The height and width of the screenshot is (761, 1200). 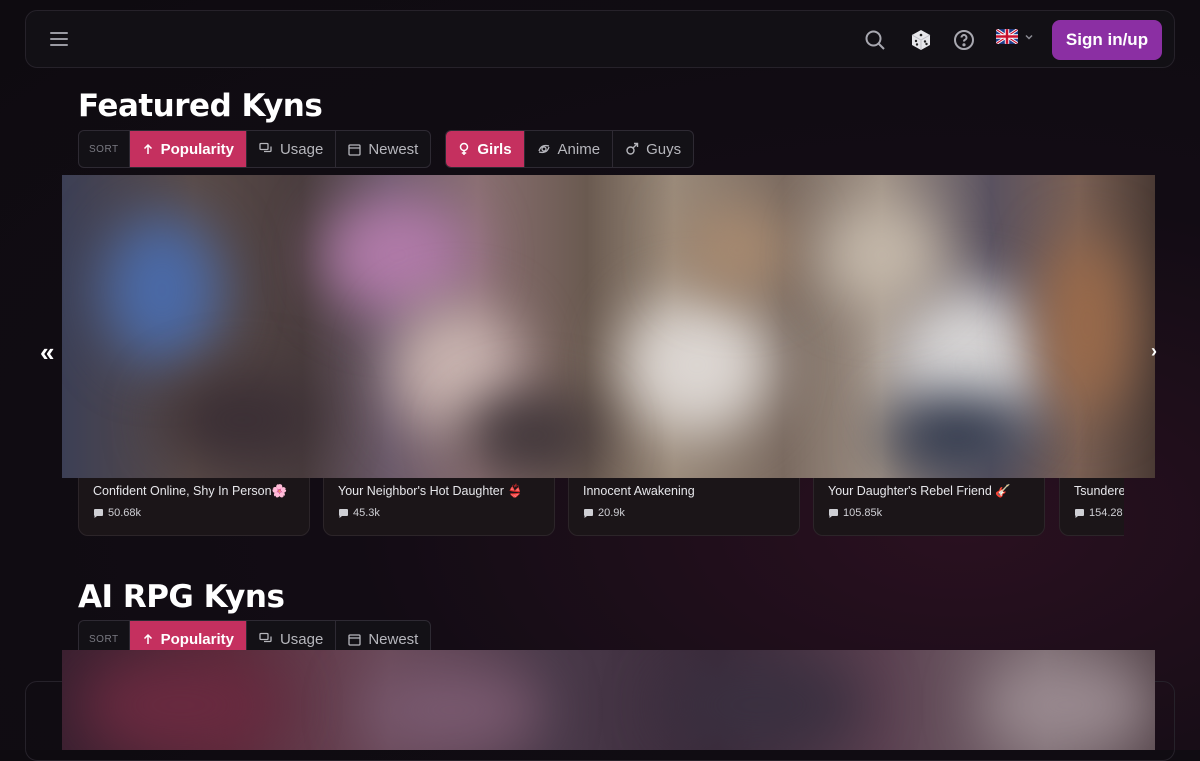 What do you see at coordinates (464, 148) in the screenshot?
I see `female-icon` at bounding box center [464, 148].